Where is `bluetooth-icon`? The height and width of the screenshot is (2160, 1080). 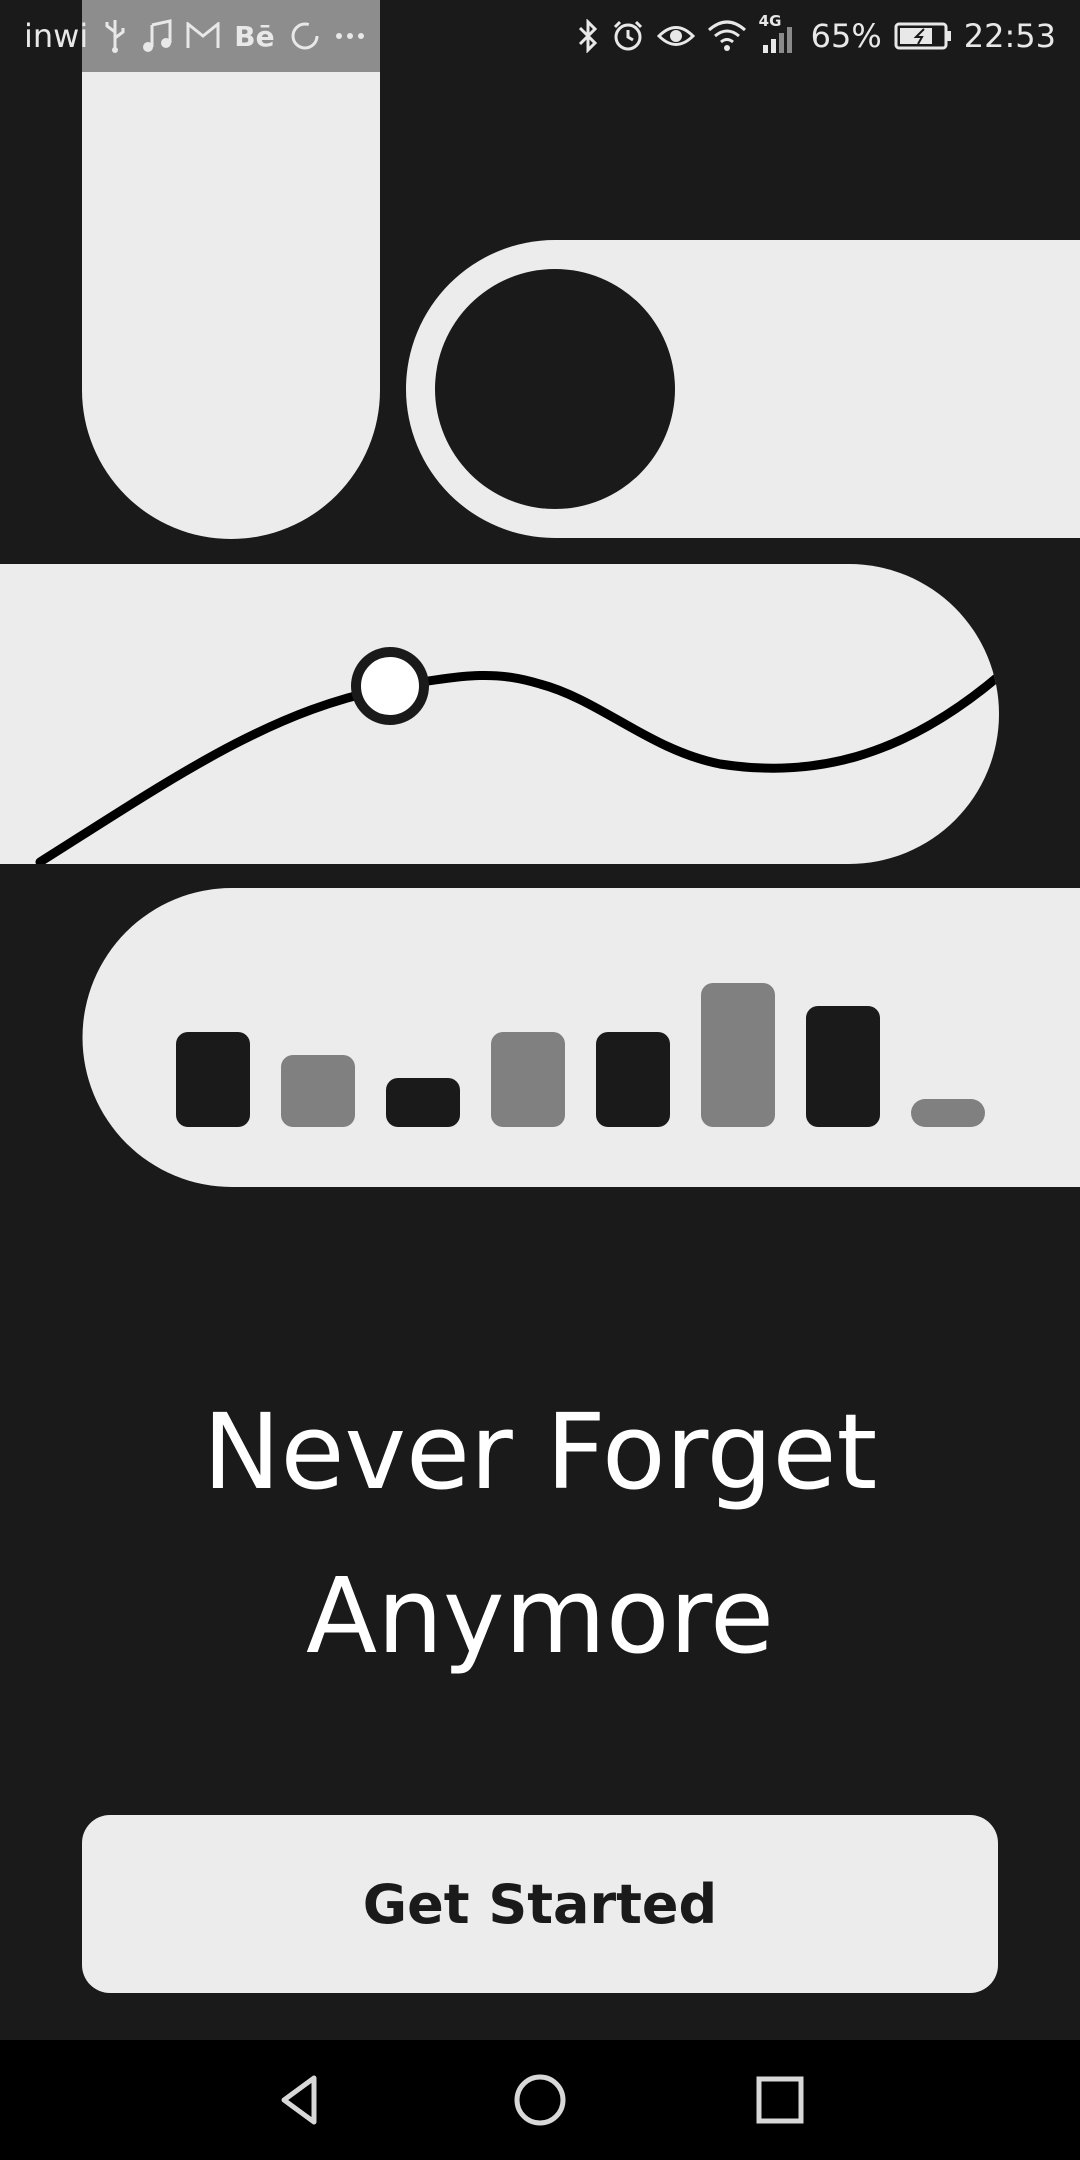
bluetooth-icon is located at coordinates (588, 36).